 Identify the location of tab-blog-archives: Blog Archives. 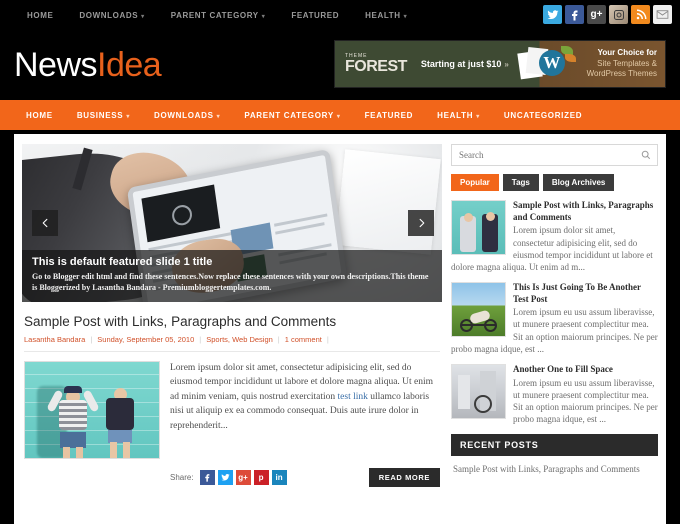
(578, 182).